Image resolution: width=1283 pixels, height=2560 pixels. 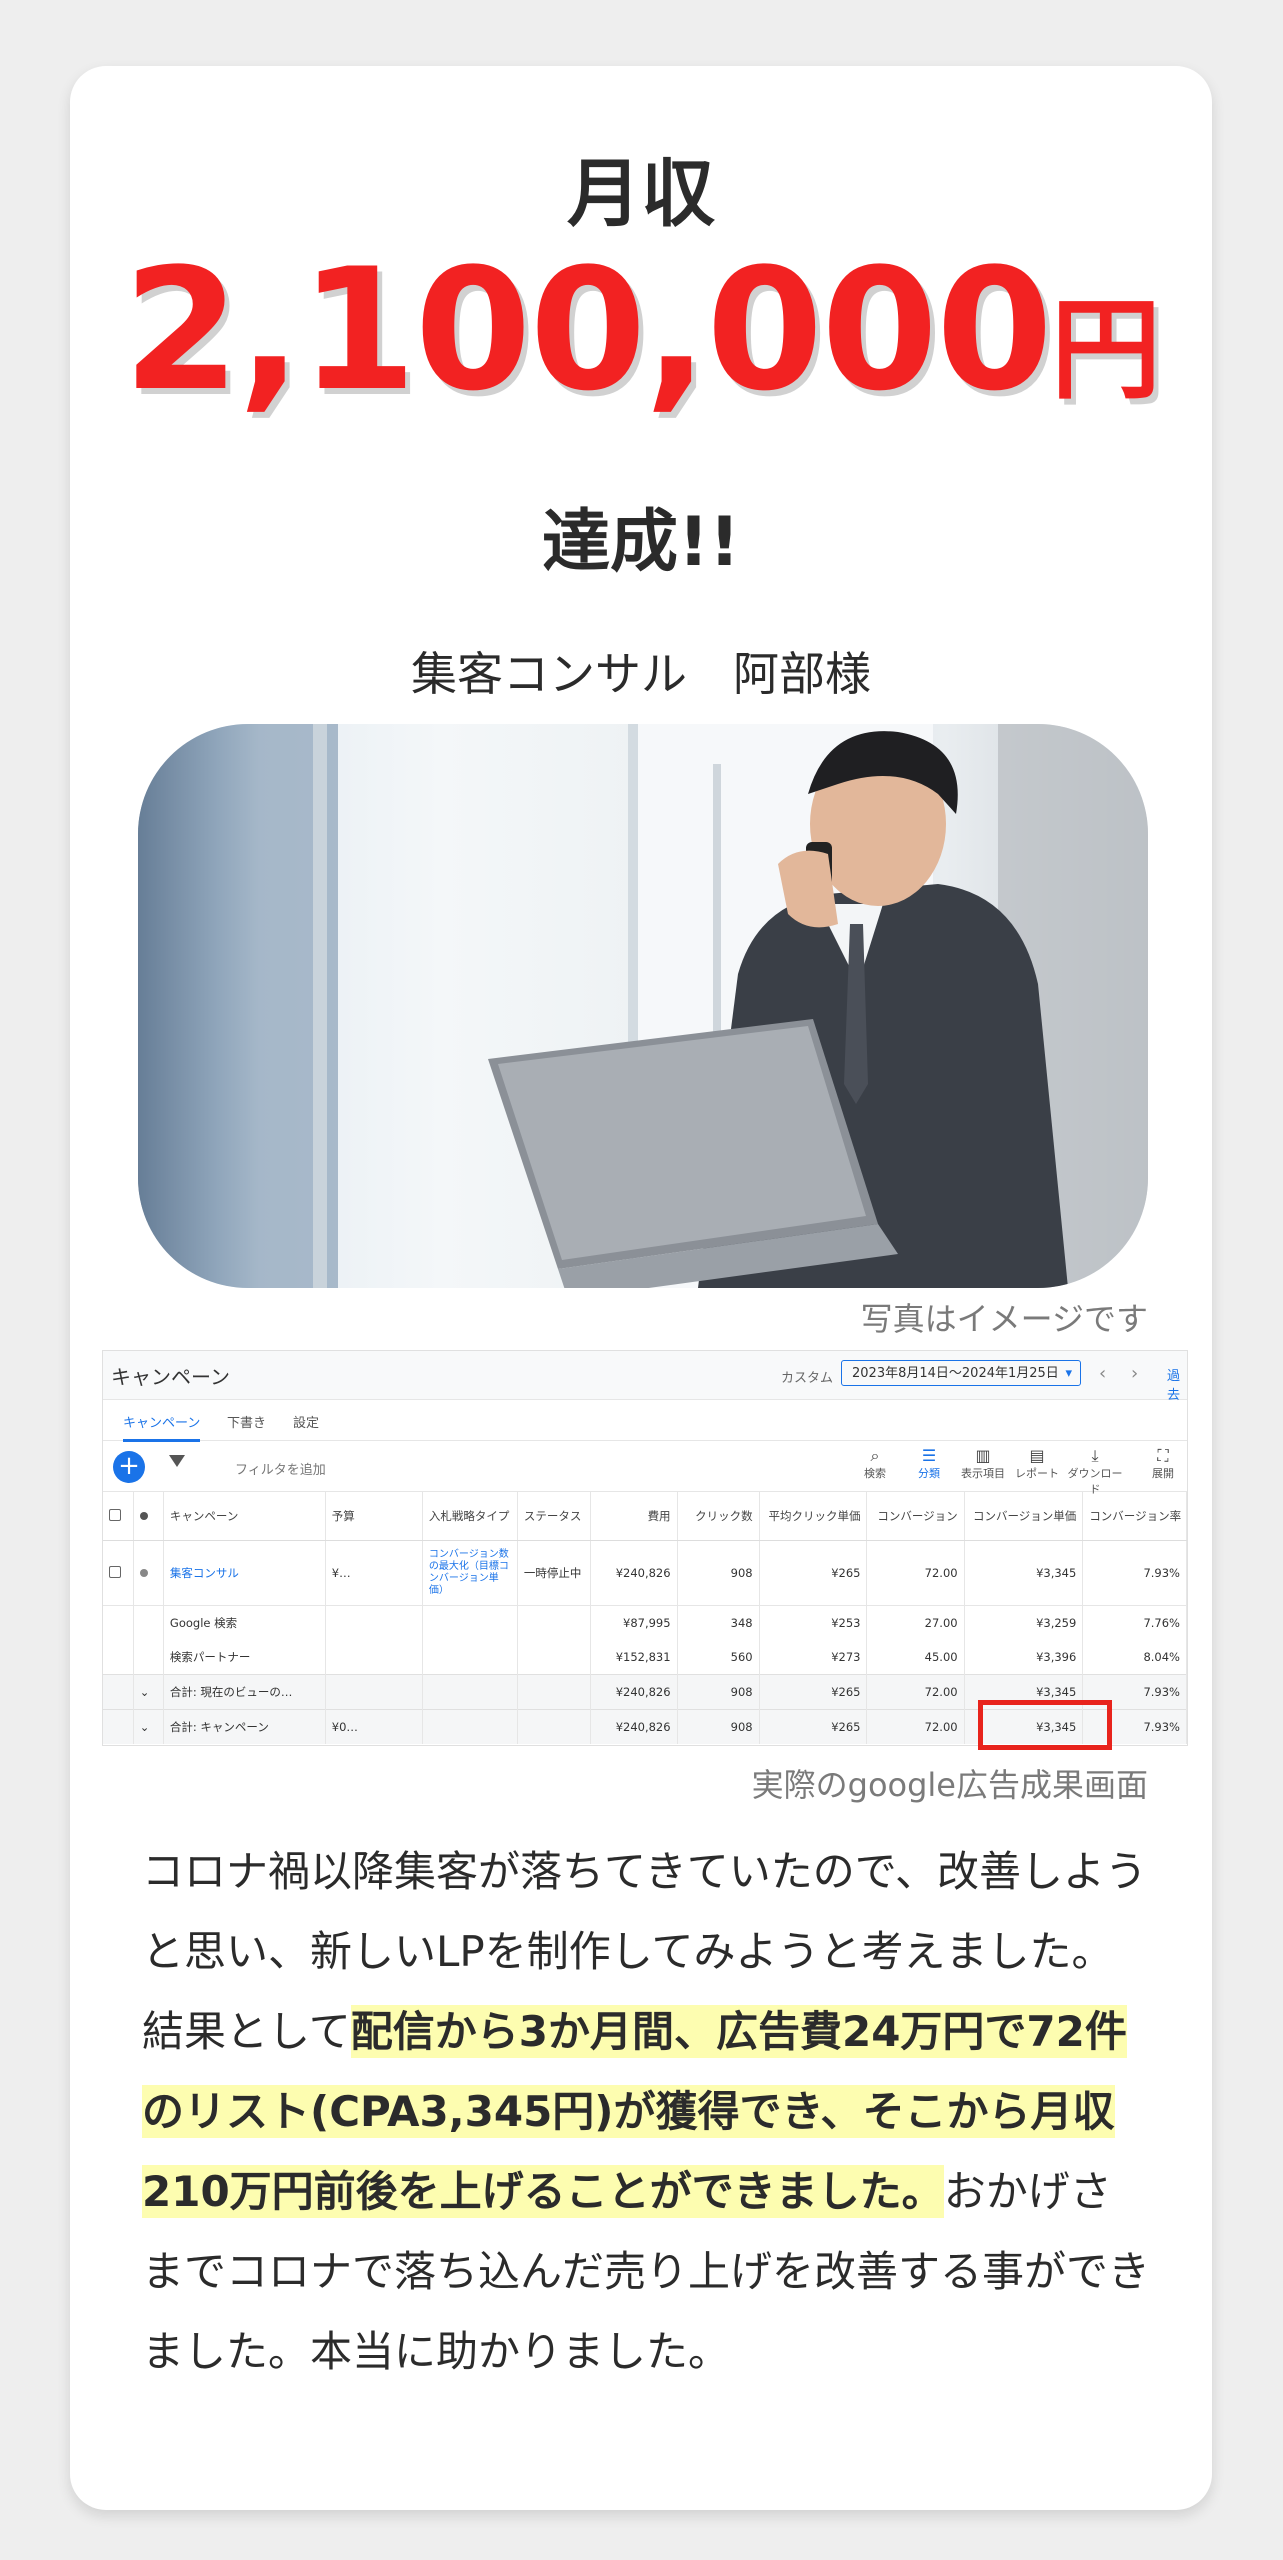 What do you see at coordinates (244, 1516) in the screenshot?
I see `col-campaign: キャンペーン` at bounding box center [244, 1516].